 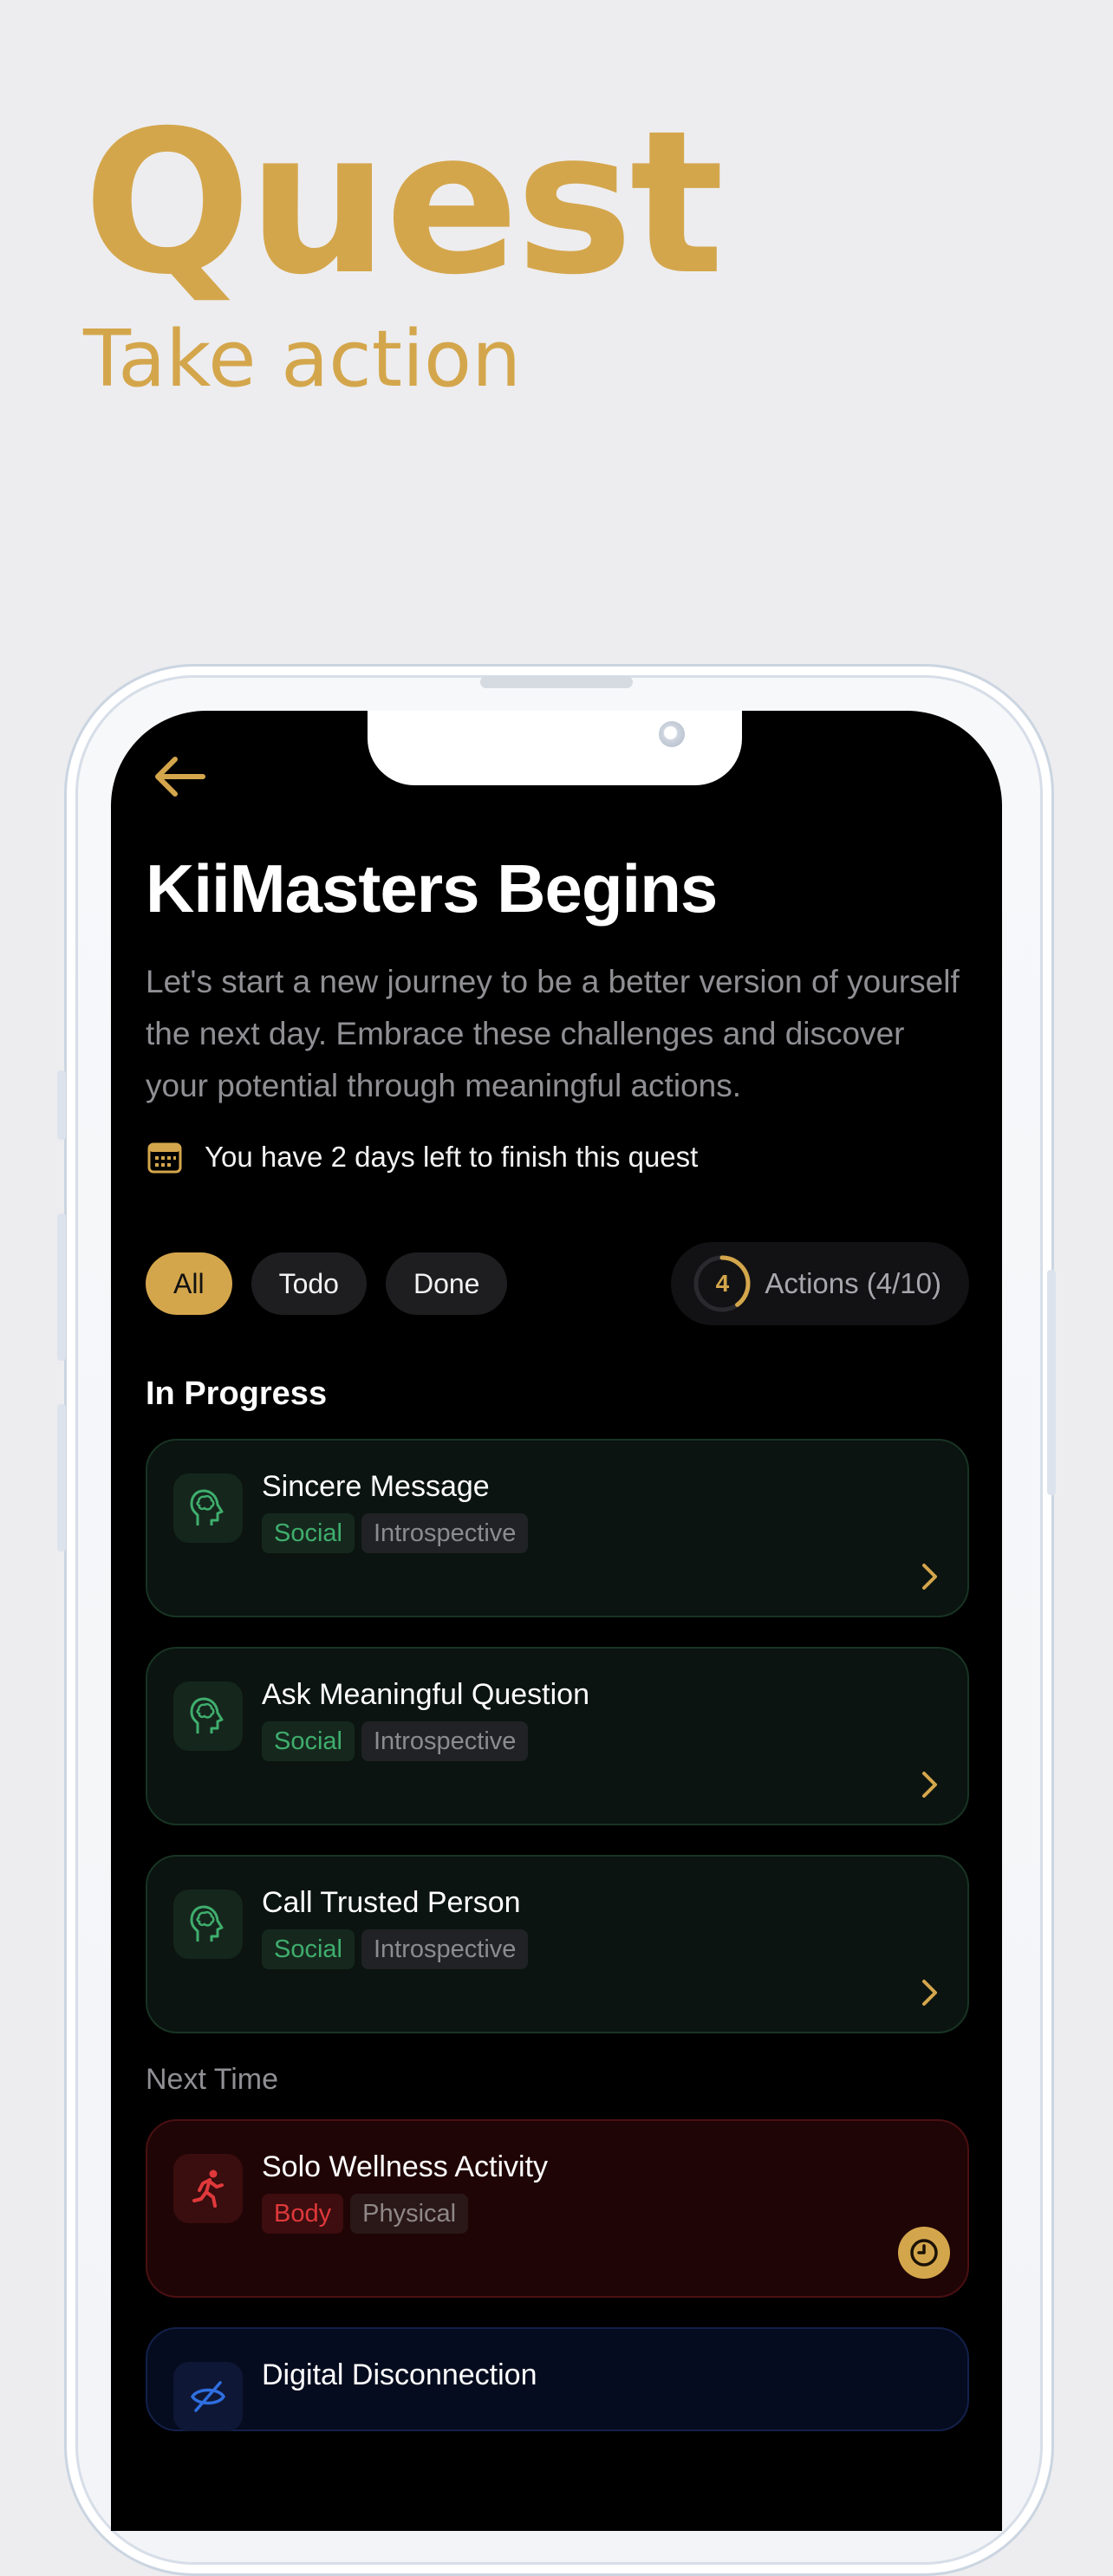 What do you see at coordinates (391, 1902) in the screenshot?
I see `action-name: Call Trusted Person` at bounding box center [391, 1902].